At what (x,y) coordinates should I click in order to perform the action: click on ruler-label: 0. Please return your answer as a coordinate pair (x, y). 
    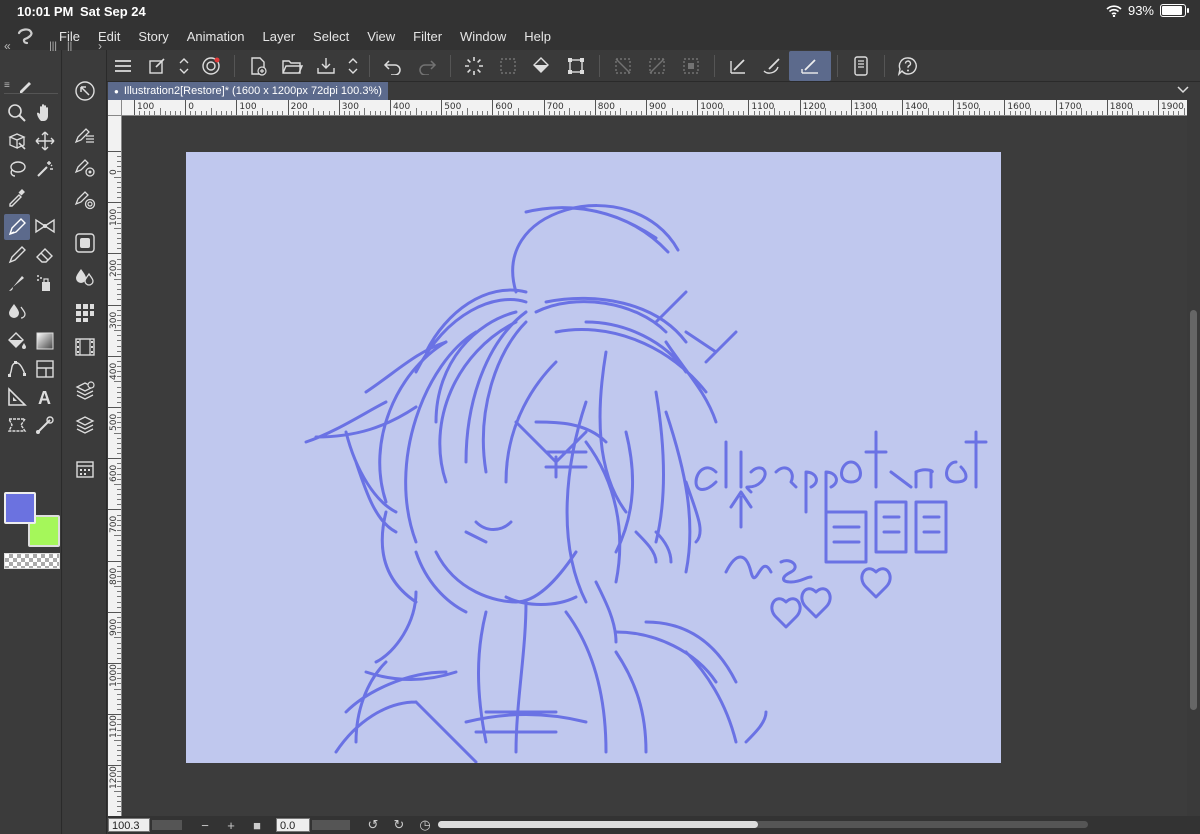
    Looking at the image, I should click on (191, 107).